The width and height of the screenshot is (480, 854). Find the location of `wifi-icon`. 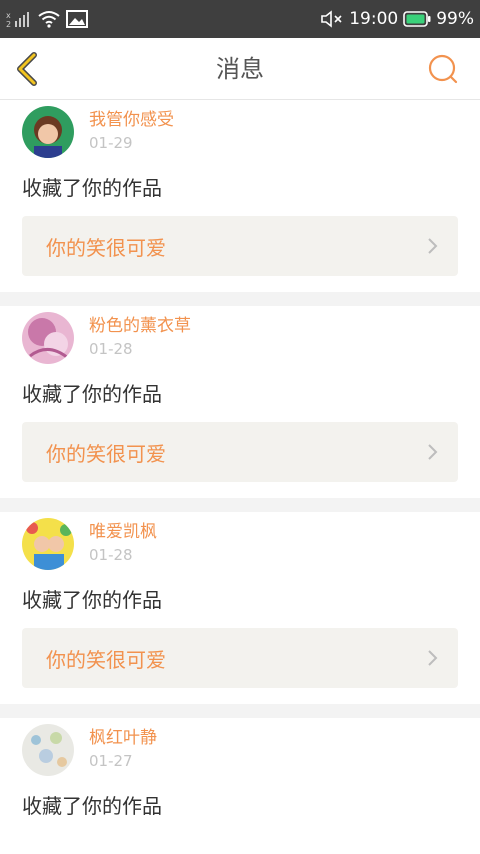

wifi-icon is located at coordinates (49, 19).